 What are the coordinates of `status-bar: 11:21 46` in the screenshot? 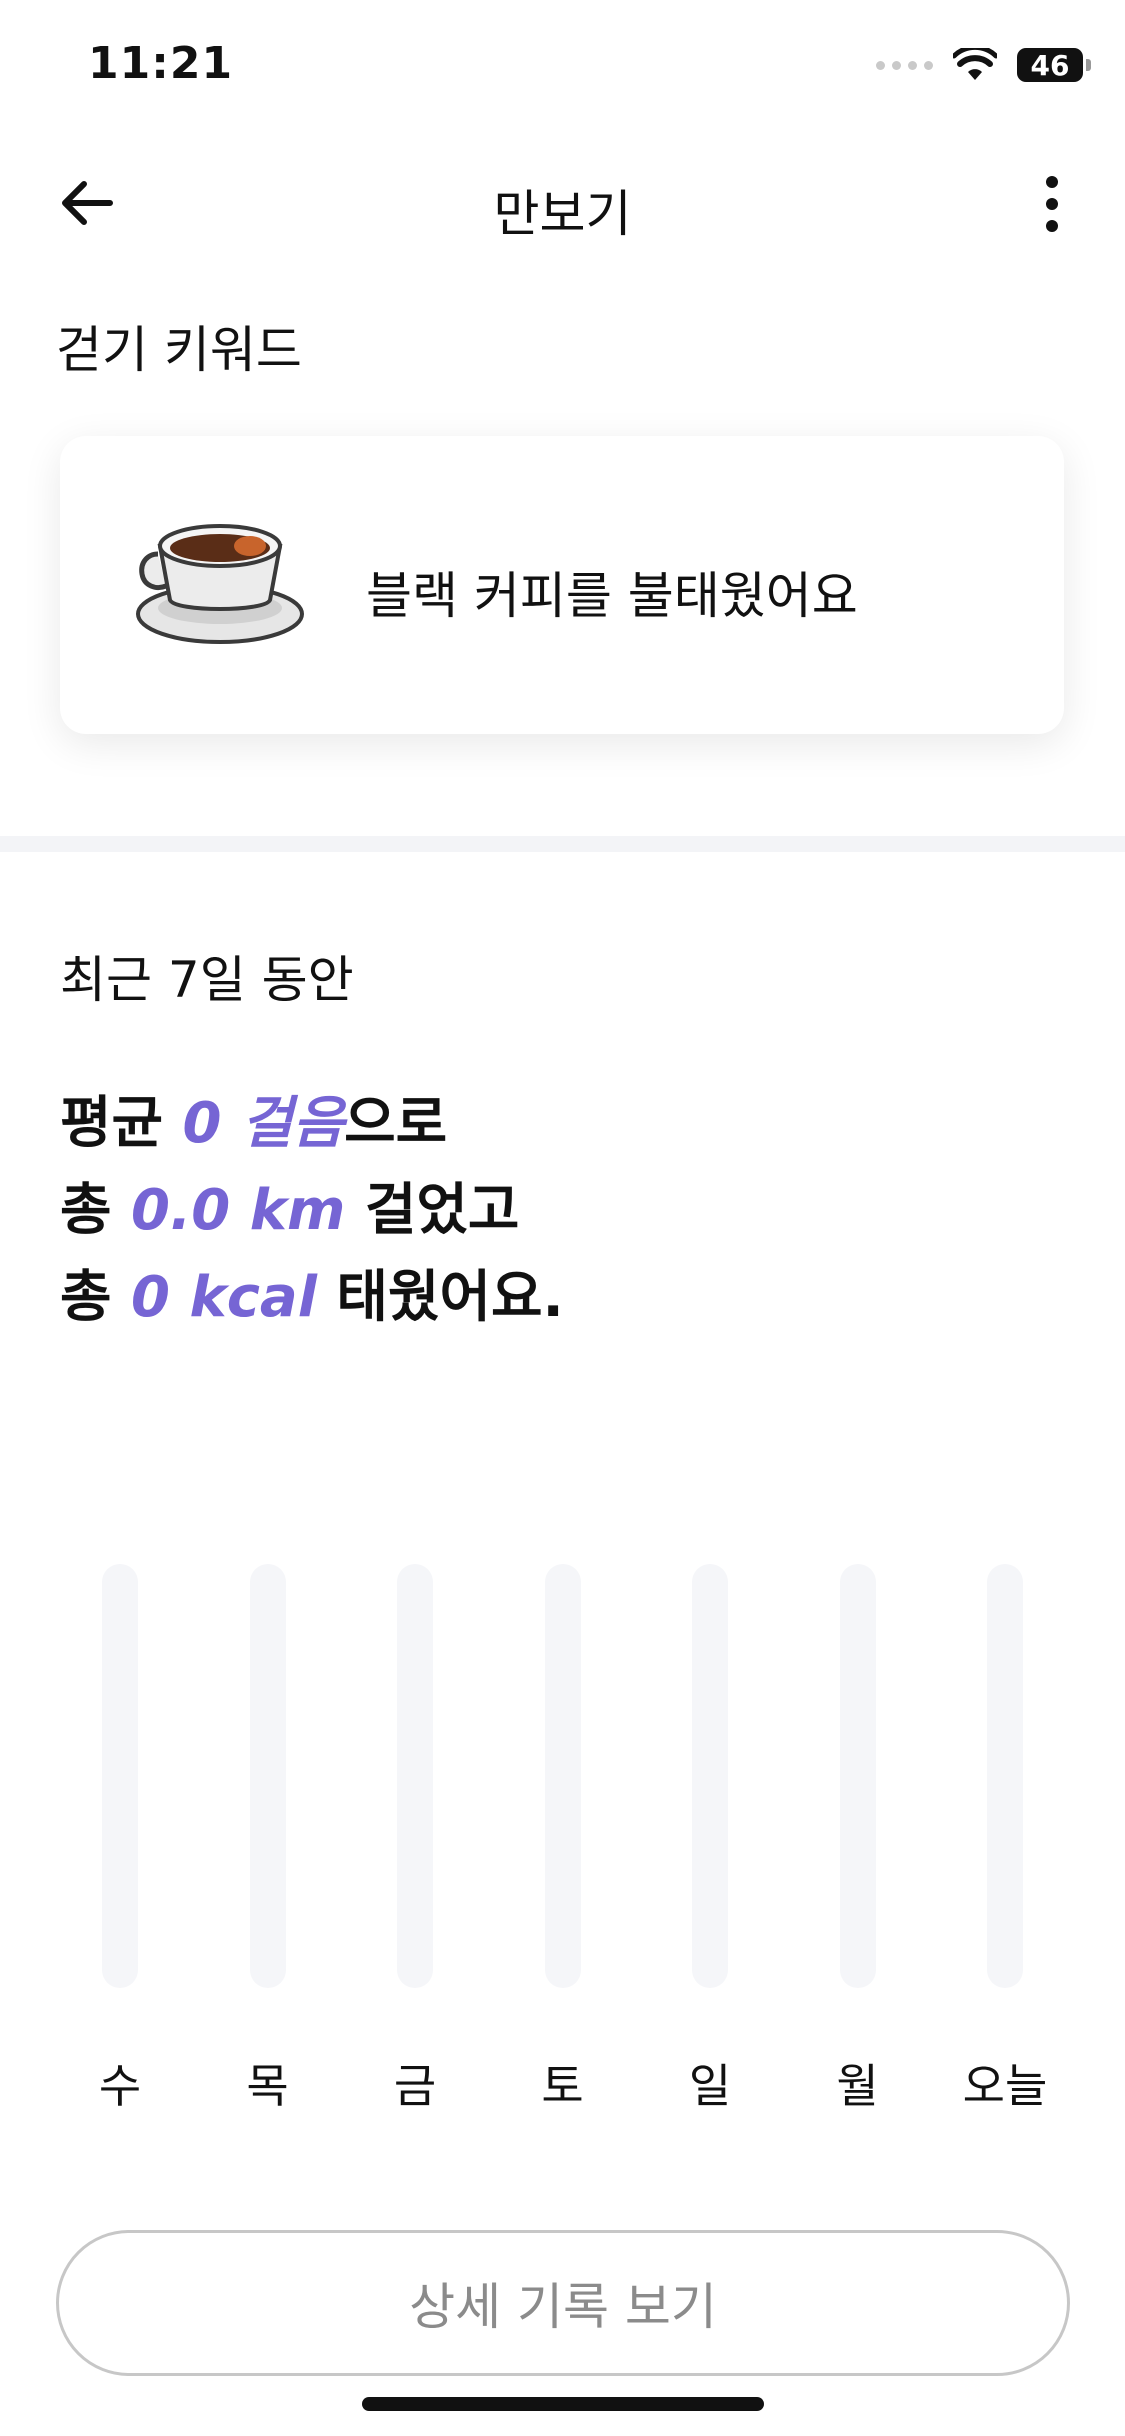 It's located at (562, 70).